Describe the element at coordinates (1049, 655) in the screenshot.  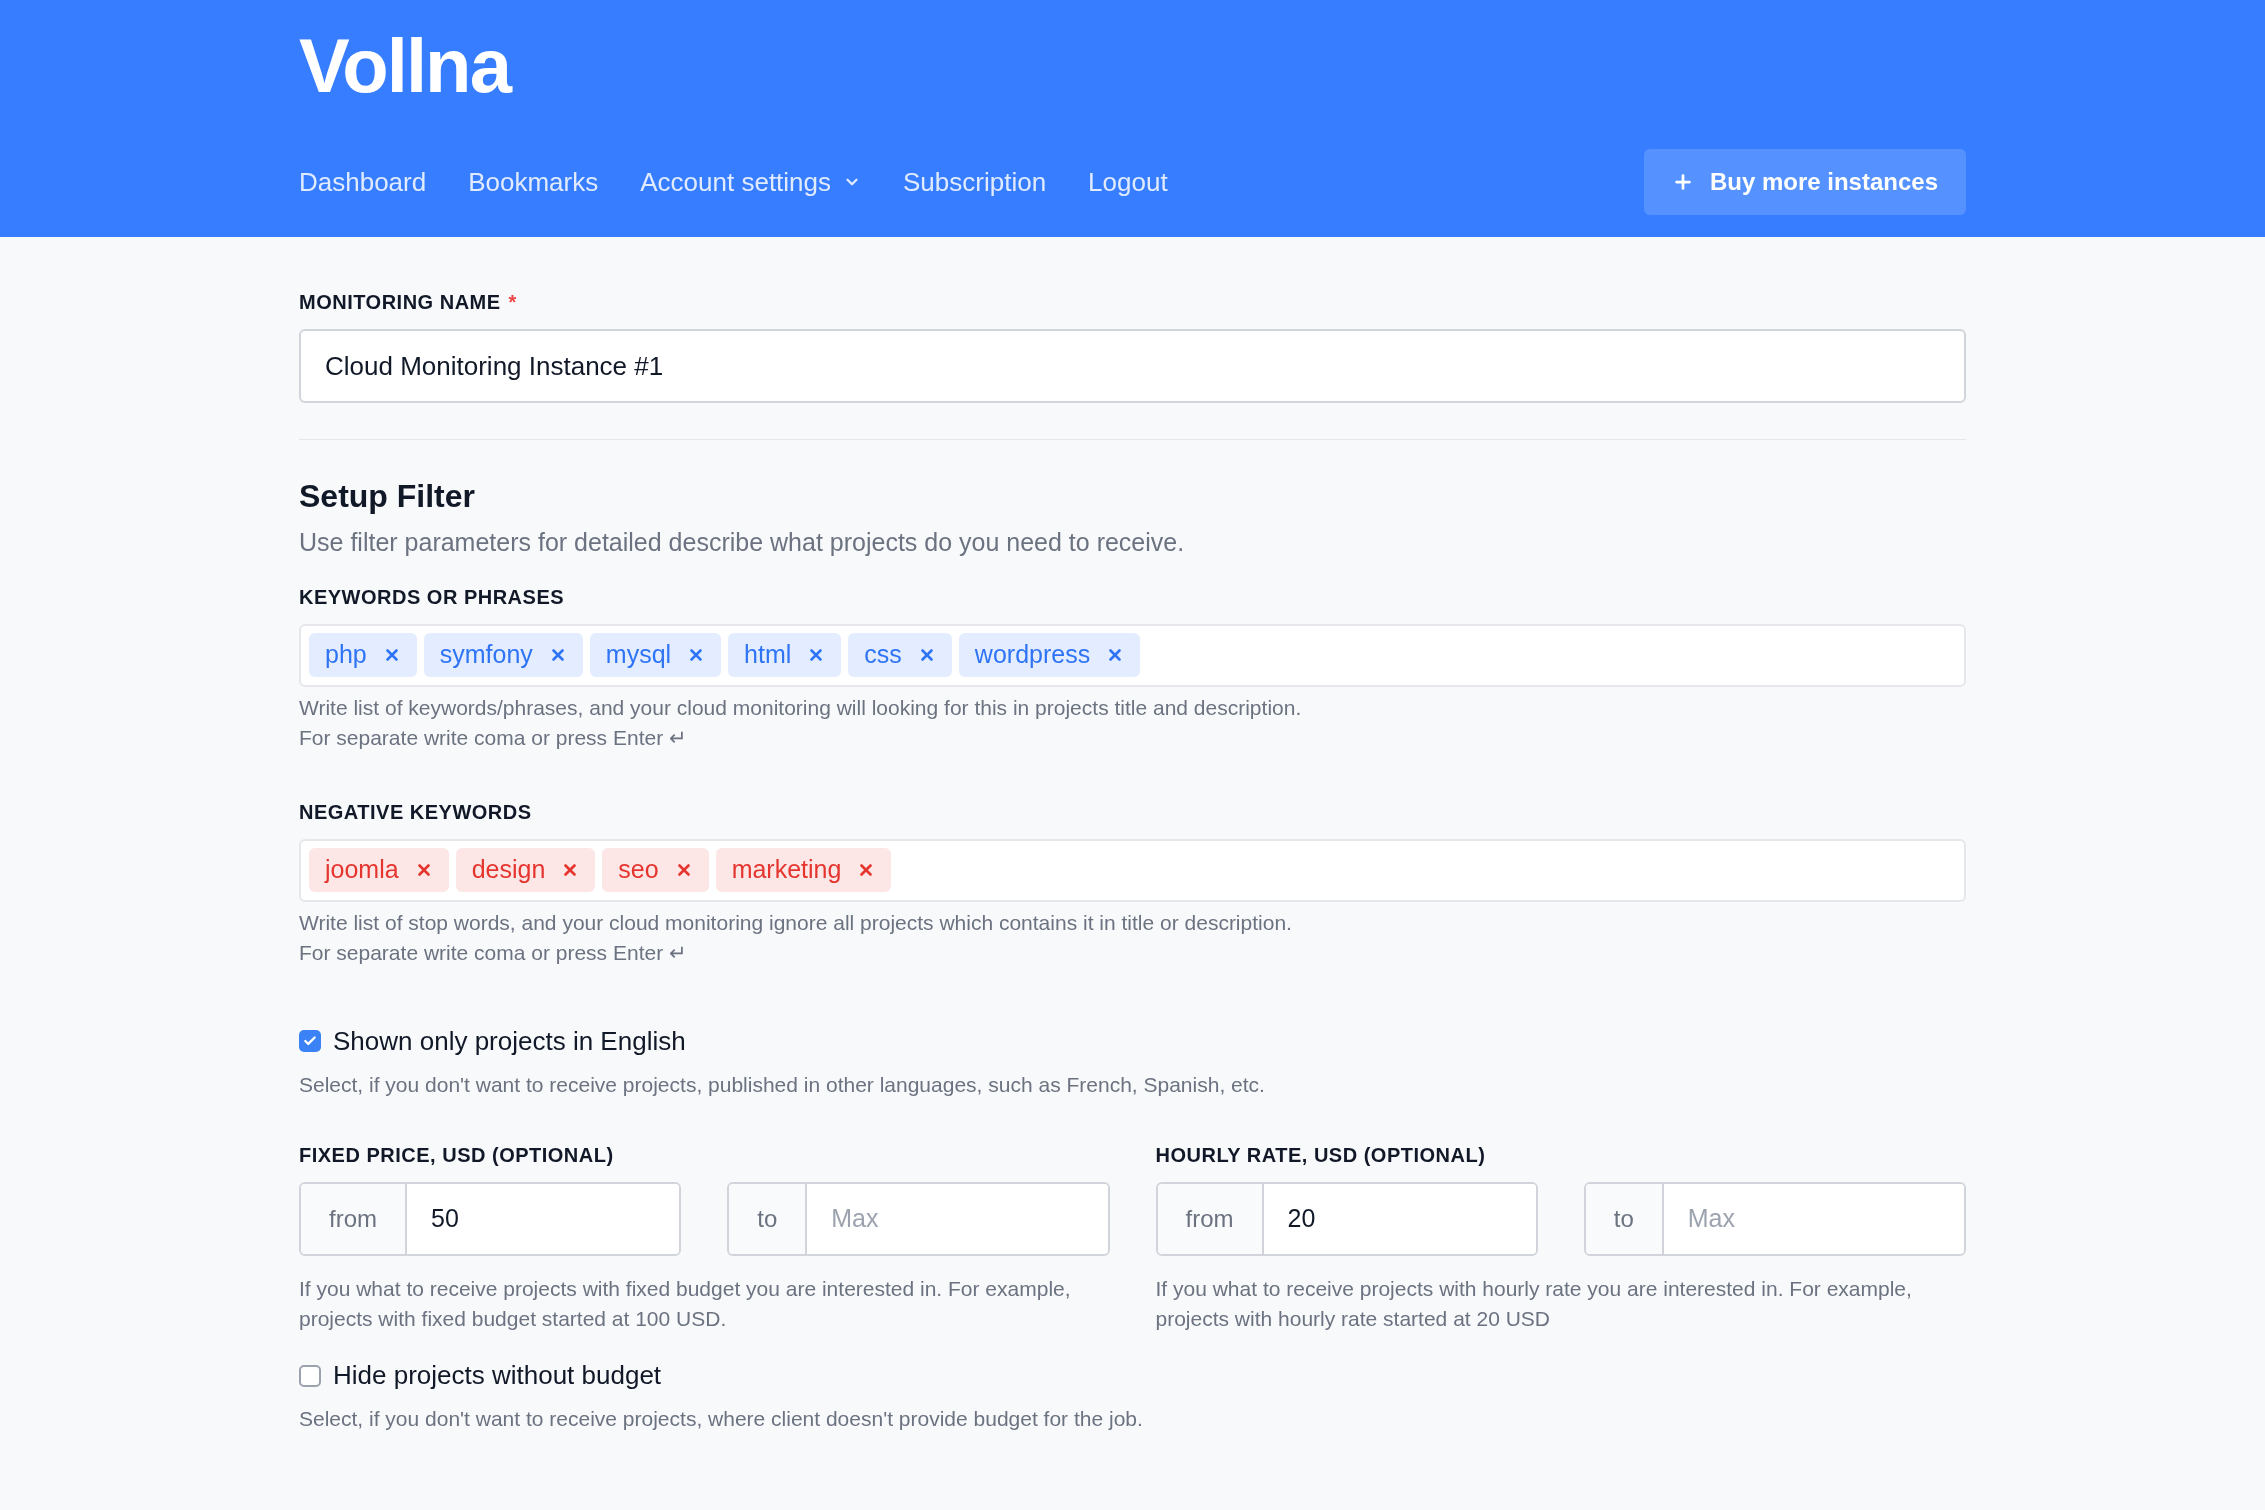
I see `tag-chip: wordpress` at that location.